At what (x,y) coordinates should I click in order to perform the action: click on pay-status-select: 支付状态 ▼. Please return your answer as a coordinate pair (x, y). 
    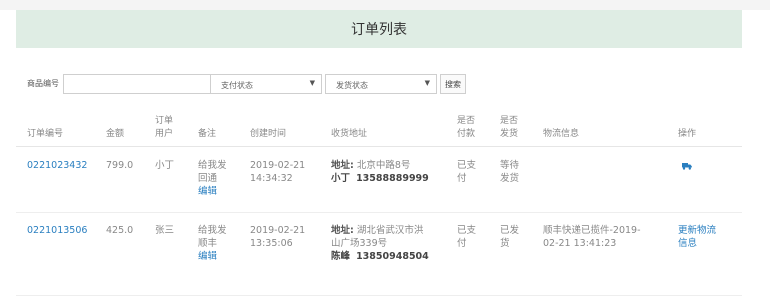
    Looking at the image, I should click on (266, 84).